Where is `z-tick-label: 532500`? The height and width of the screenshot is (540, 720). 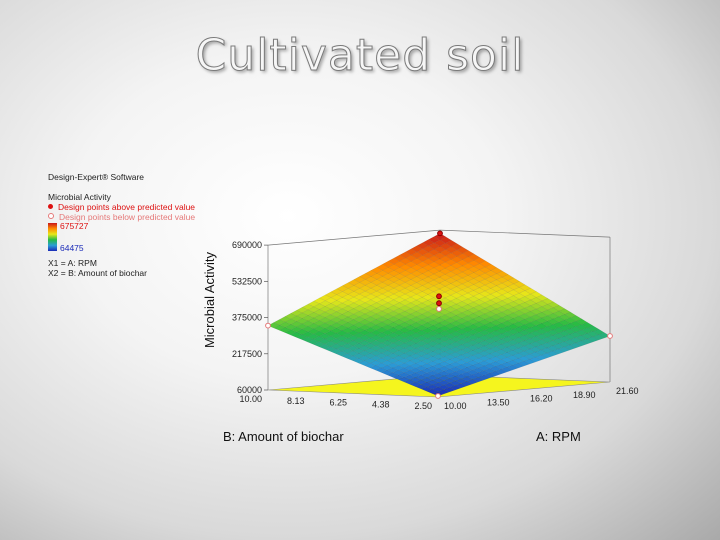
z-tick-label: 532500 is located at coordinates (247, 281).